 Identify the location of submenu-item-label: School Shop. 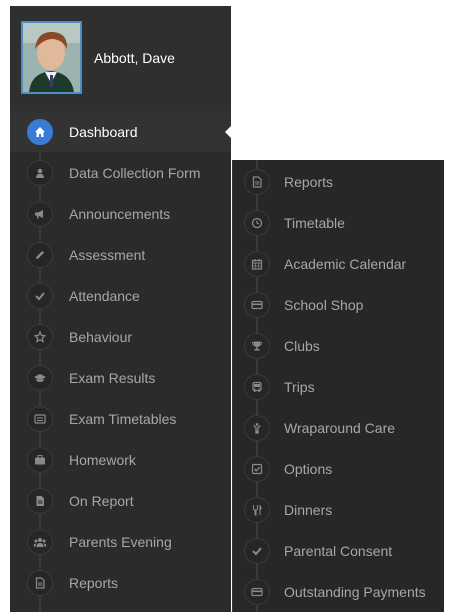
(324, 304).